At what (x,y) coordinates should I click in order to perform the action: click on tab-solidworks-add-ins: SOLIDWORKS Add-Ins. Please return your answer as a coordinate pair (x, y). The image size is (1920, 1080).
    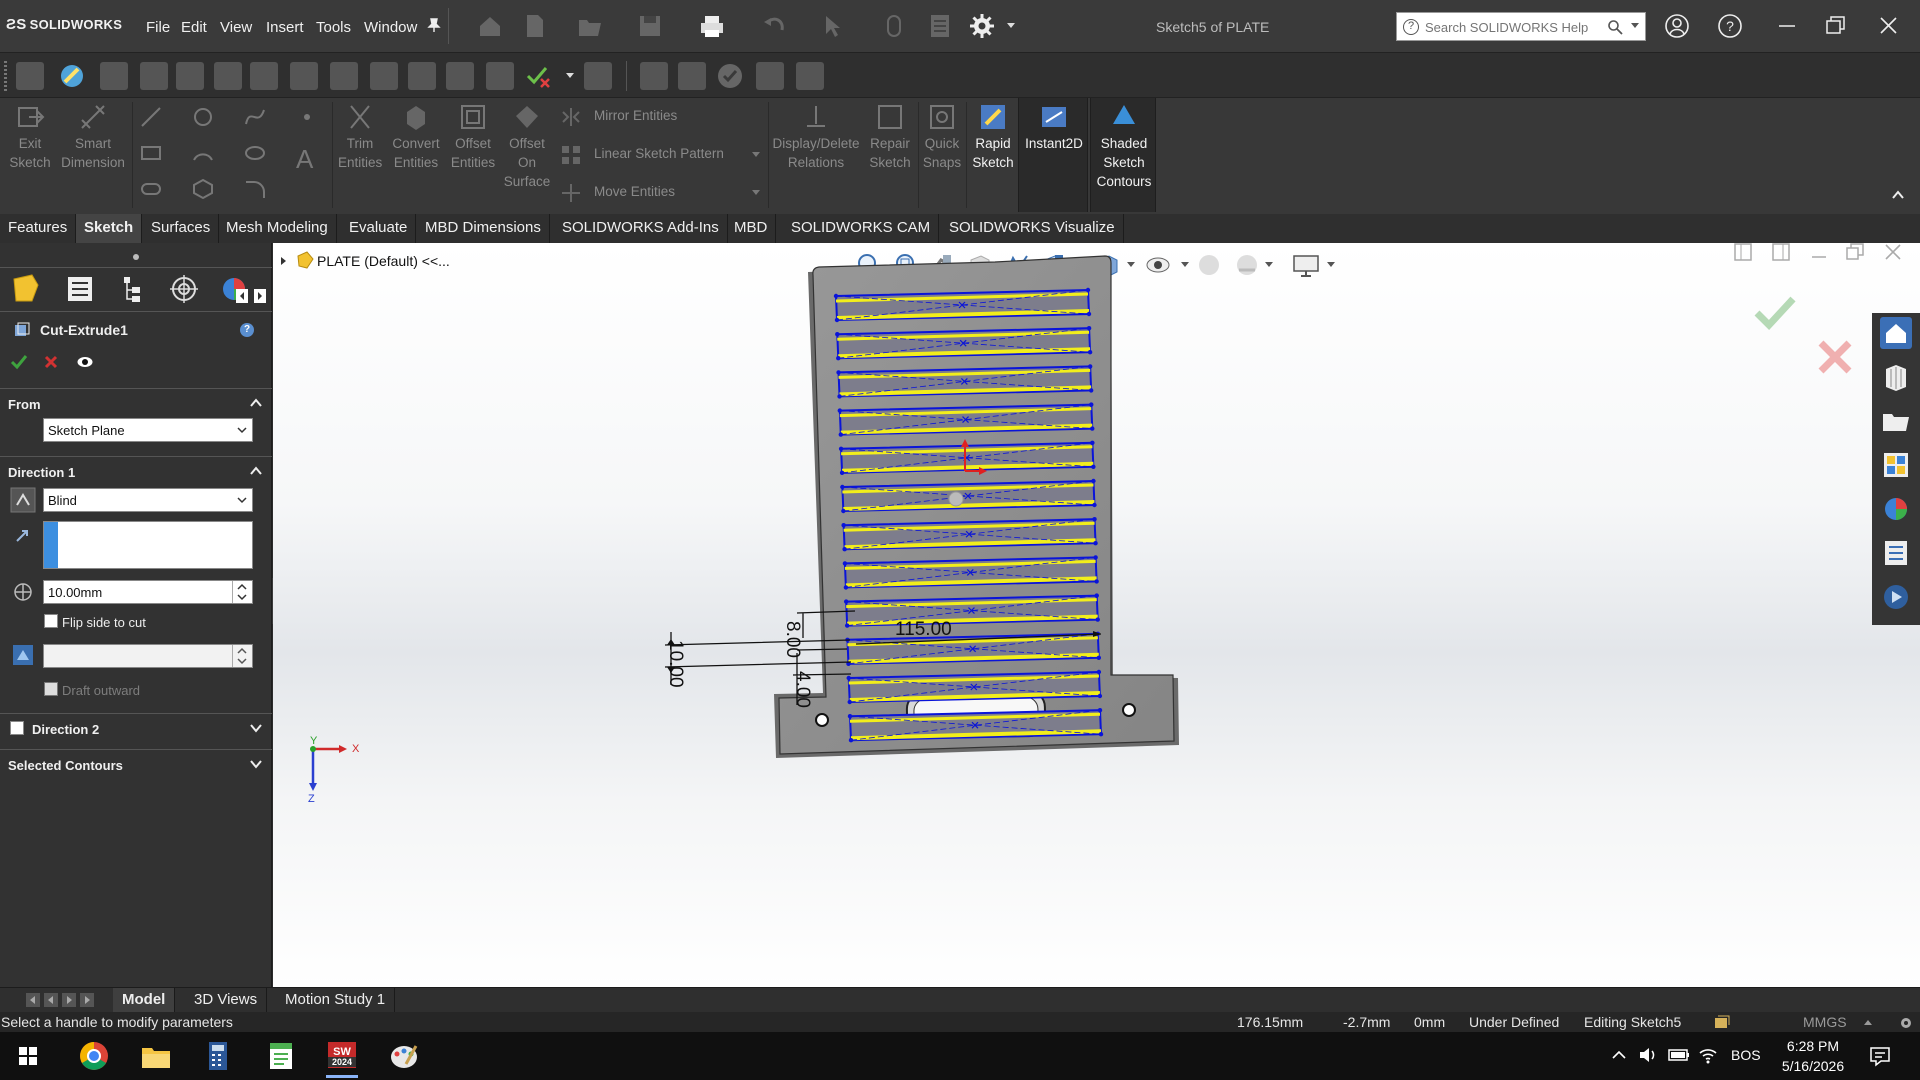
    Looking at the image, I should click on (641, 228).